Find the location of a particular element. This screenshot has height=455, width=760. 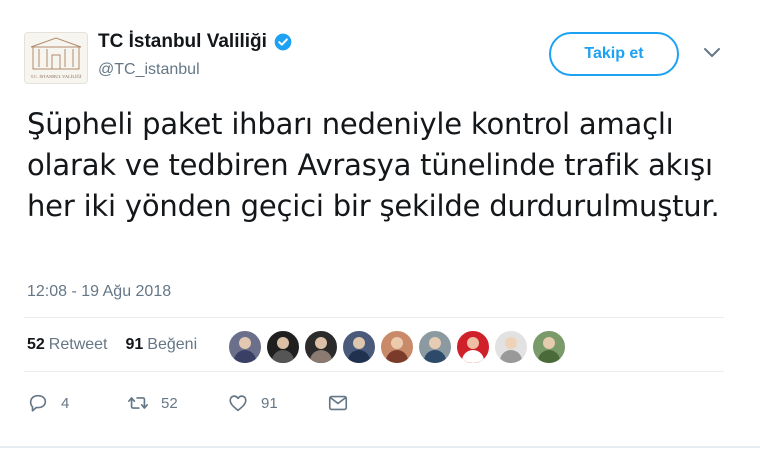

governorship-building-logo: T.C. İSTANBUL VALİLİĞİ is located at coordinates (56, 58).